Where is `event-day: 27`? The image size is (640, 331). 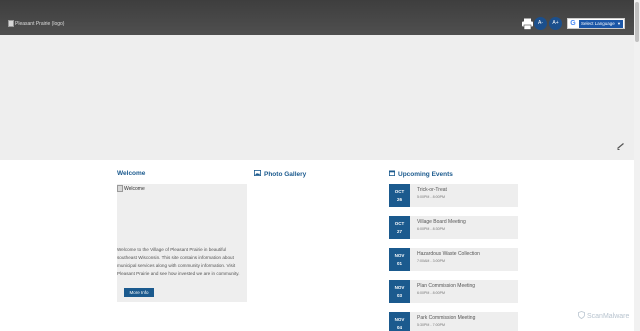
event-day: 27 is located at coordinates (399, 231).